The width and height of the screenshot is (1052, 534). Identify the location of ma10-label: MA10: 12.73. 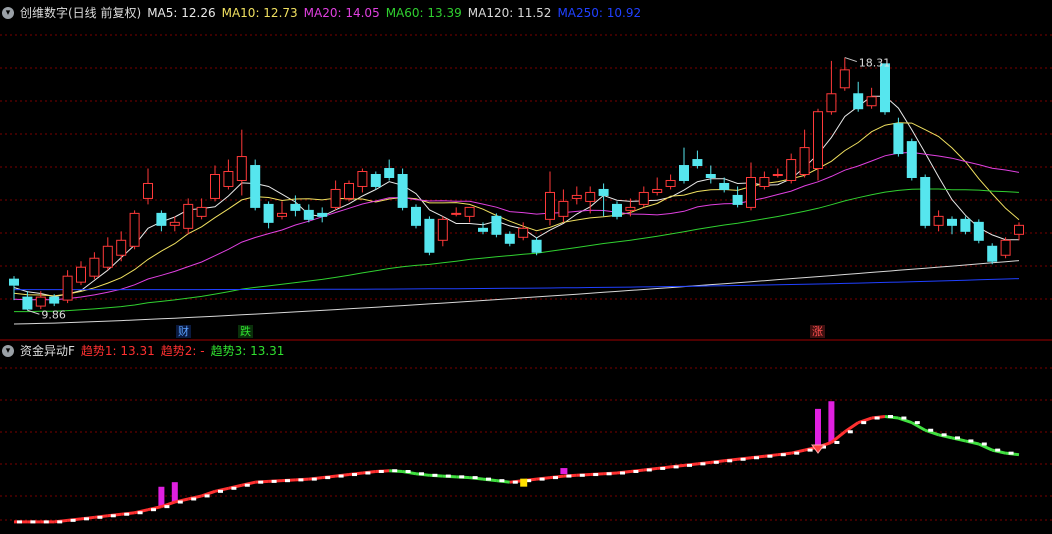
(259, 13).